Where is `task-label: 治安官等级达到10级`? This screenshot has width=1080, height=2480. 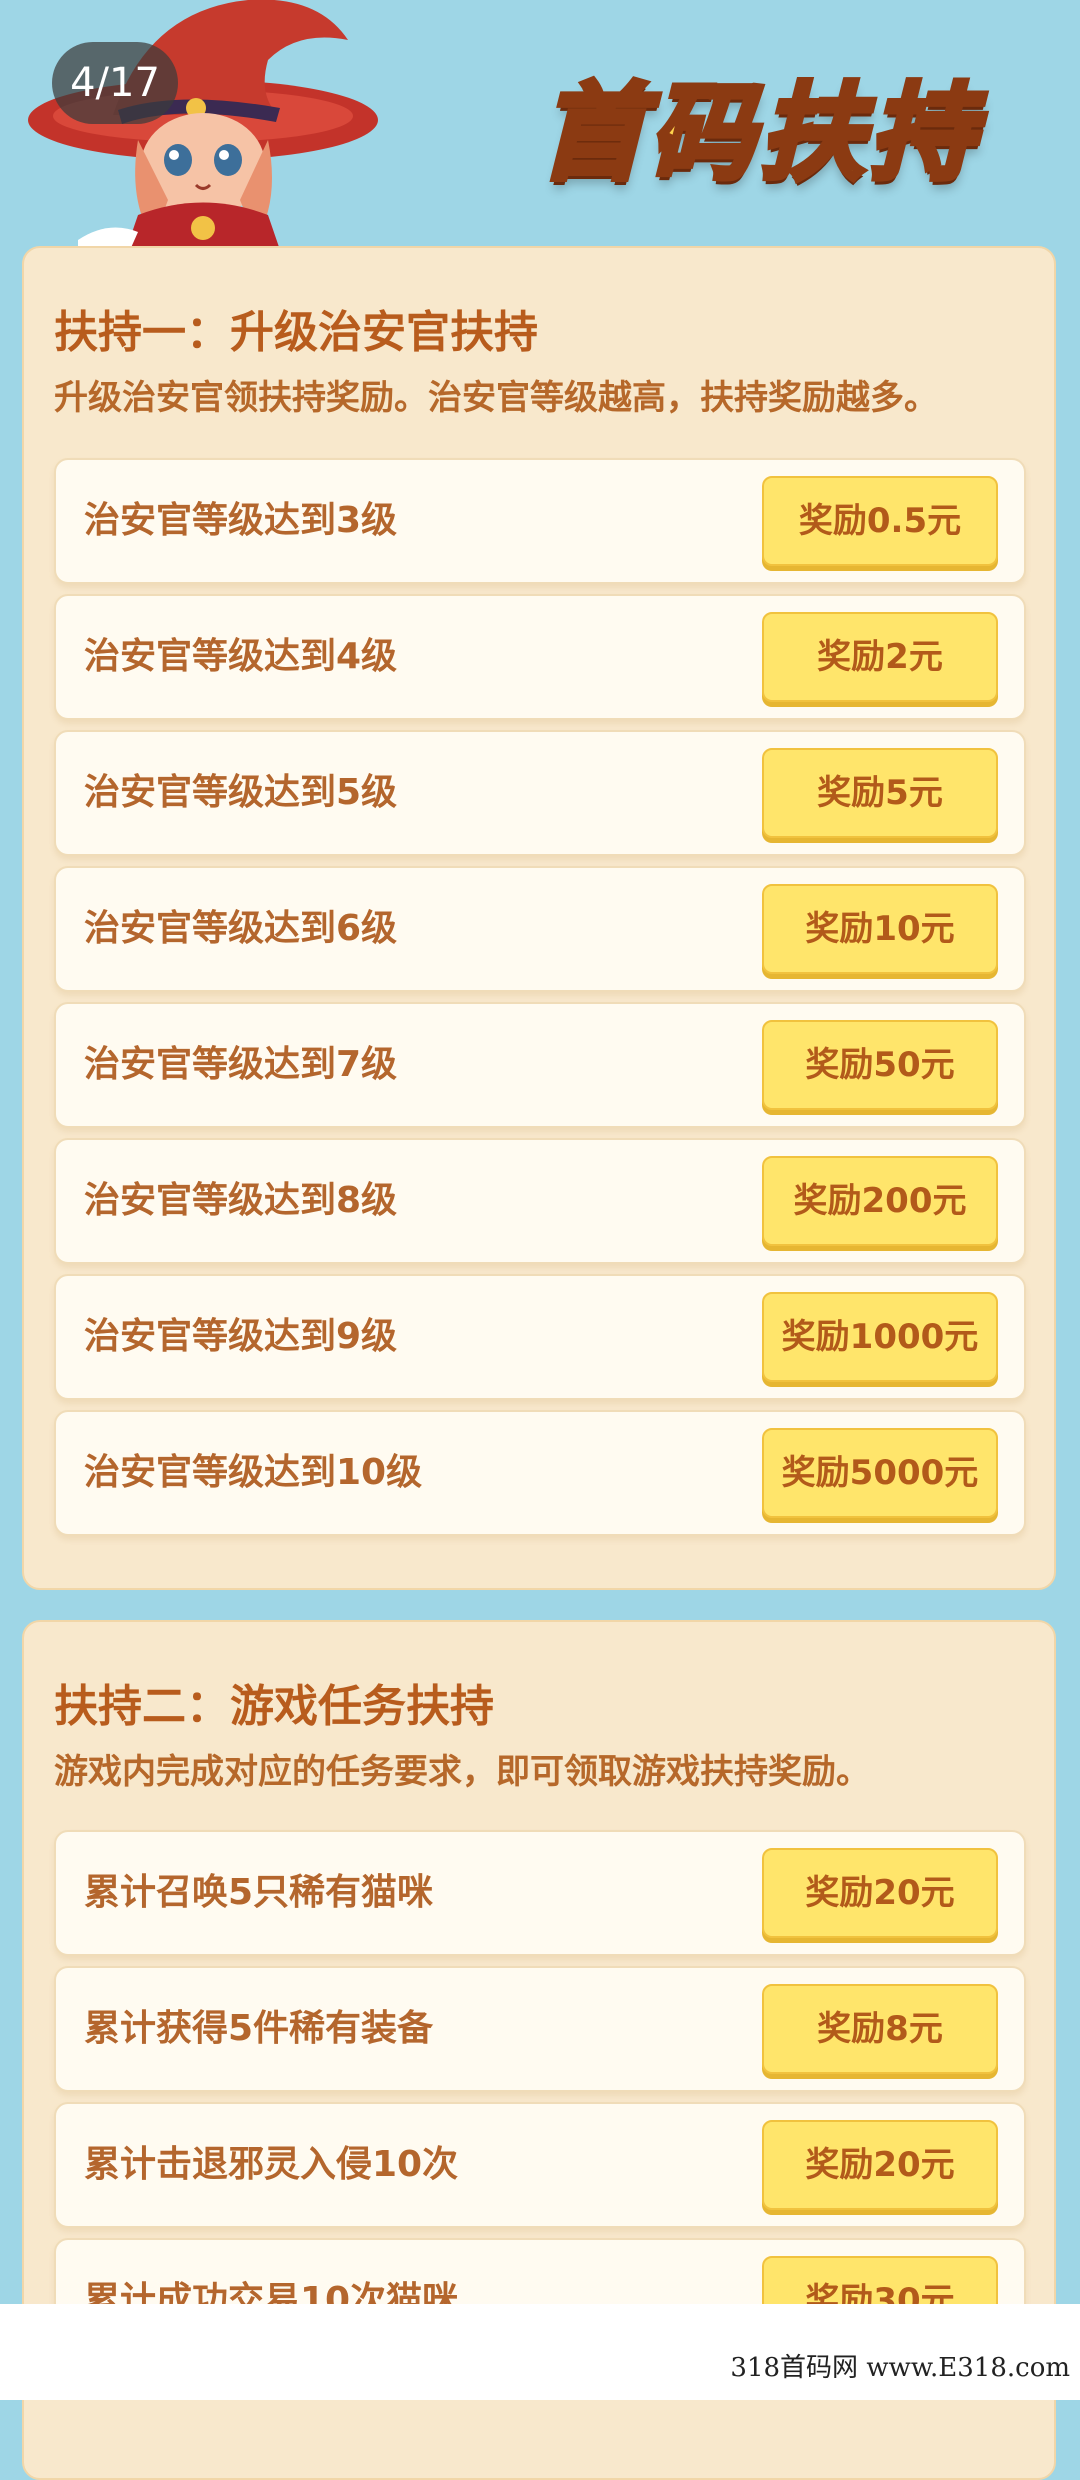 task-label: 治安官等级达到10级 is located at coordinates (253, 1472).